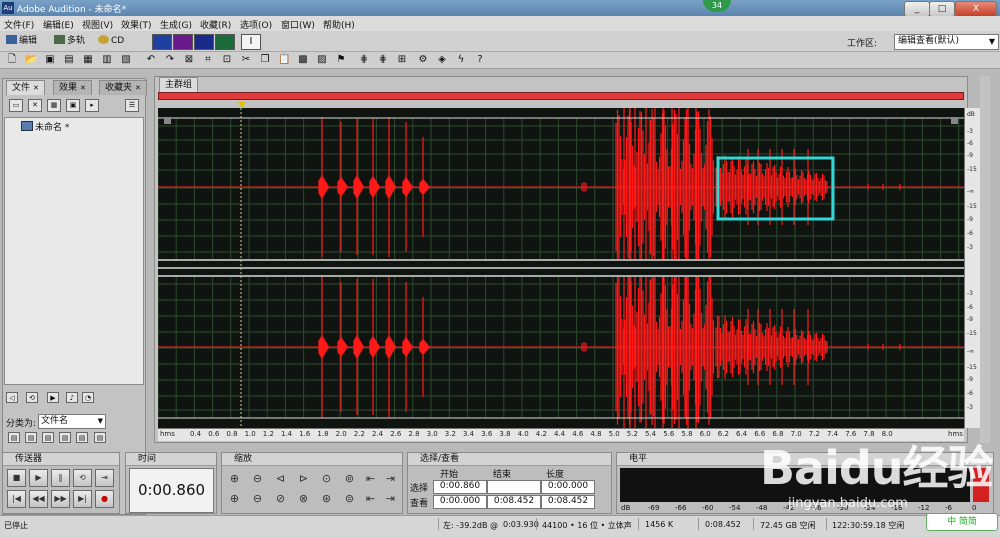  I want to click on settings-icon: ⚙, so click(423, 60).